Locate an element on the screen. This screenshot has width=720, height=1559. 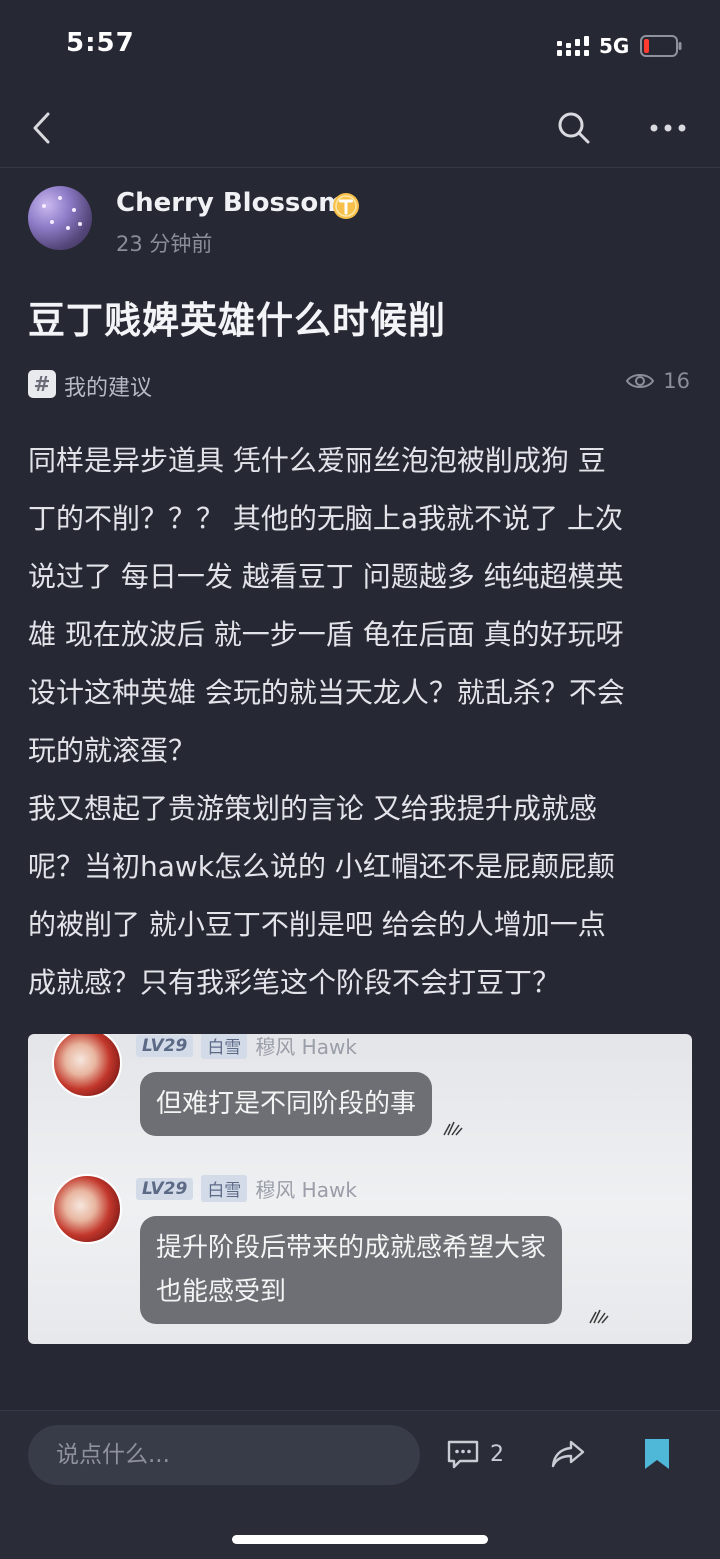
bookmark-button is located at coordinates (657, 1456).